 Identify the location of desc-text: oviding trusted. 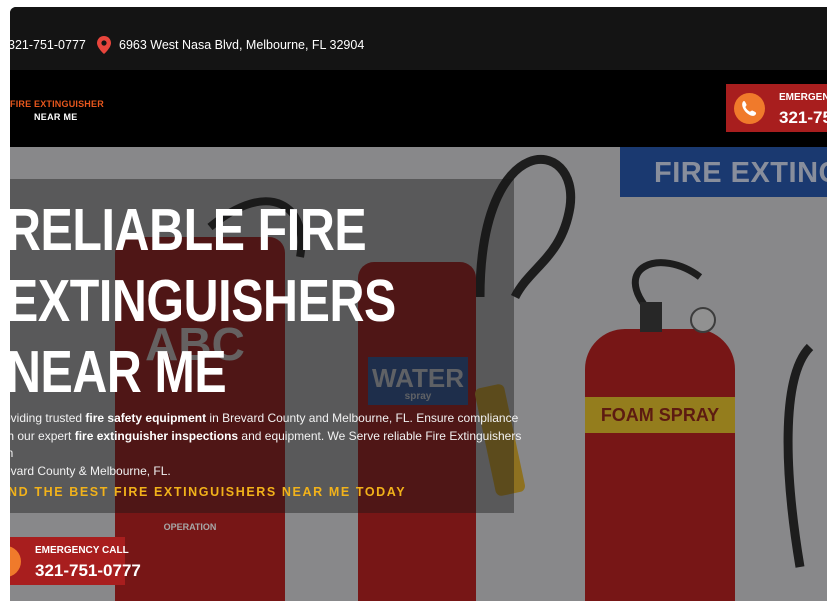
(48, 418).